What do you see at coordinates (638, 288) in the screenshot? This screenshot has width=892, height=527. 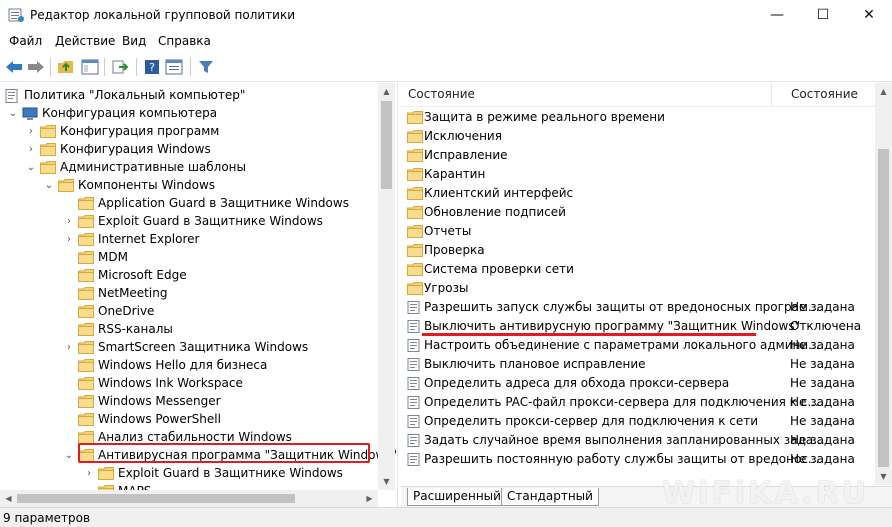 I see `category-row: Угрозы` at bounding box center [638, 288].